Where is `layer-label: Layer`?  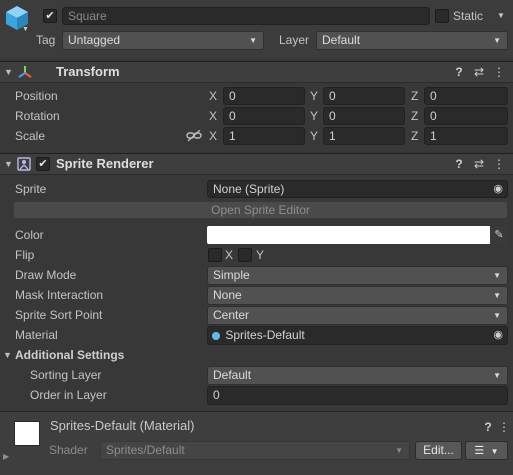
layer-label: Layer is located at coordinates (294, 40).